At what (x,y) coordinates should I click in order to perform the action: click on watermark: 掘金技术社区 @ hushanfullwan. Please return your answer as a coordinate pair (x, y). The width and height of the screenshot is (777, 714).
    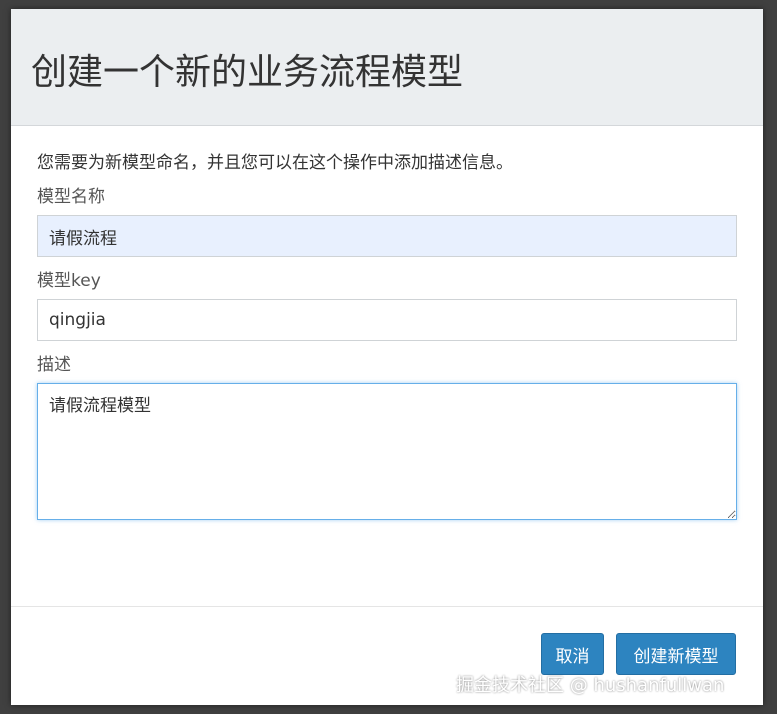
    Looking at the image, I should click on (590, 685).